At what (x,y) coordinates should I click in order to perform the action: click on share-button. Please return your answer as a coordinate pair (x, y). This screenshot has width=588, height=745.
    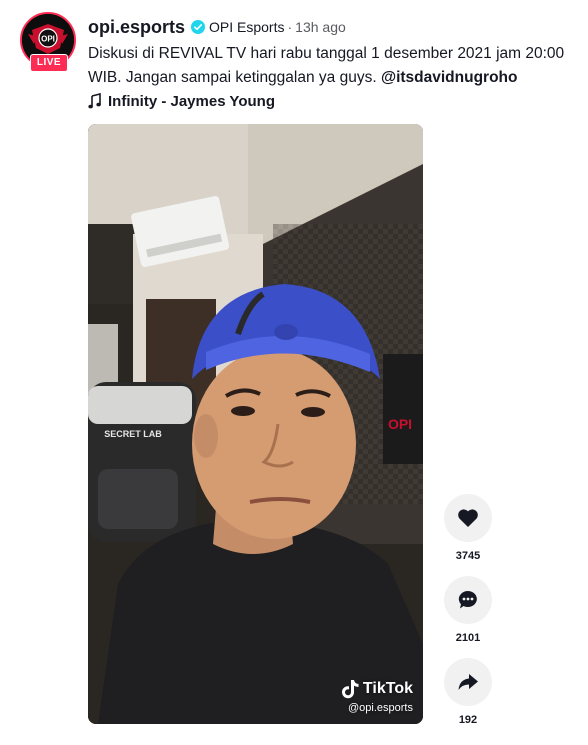
    Looking at the image, I should click on (468, 682).